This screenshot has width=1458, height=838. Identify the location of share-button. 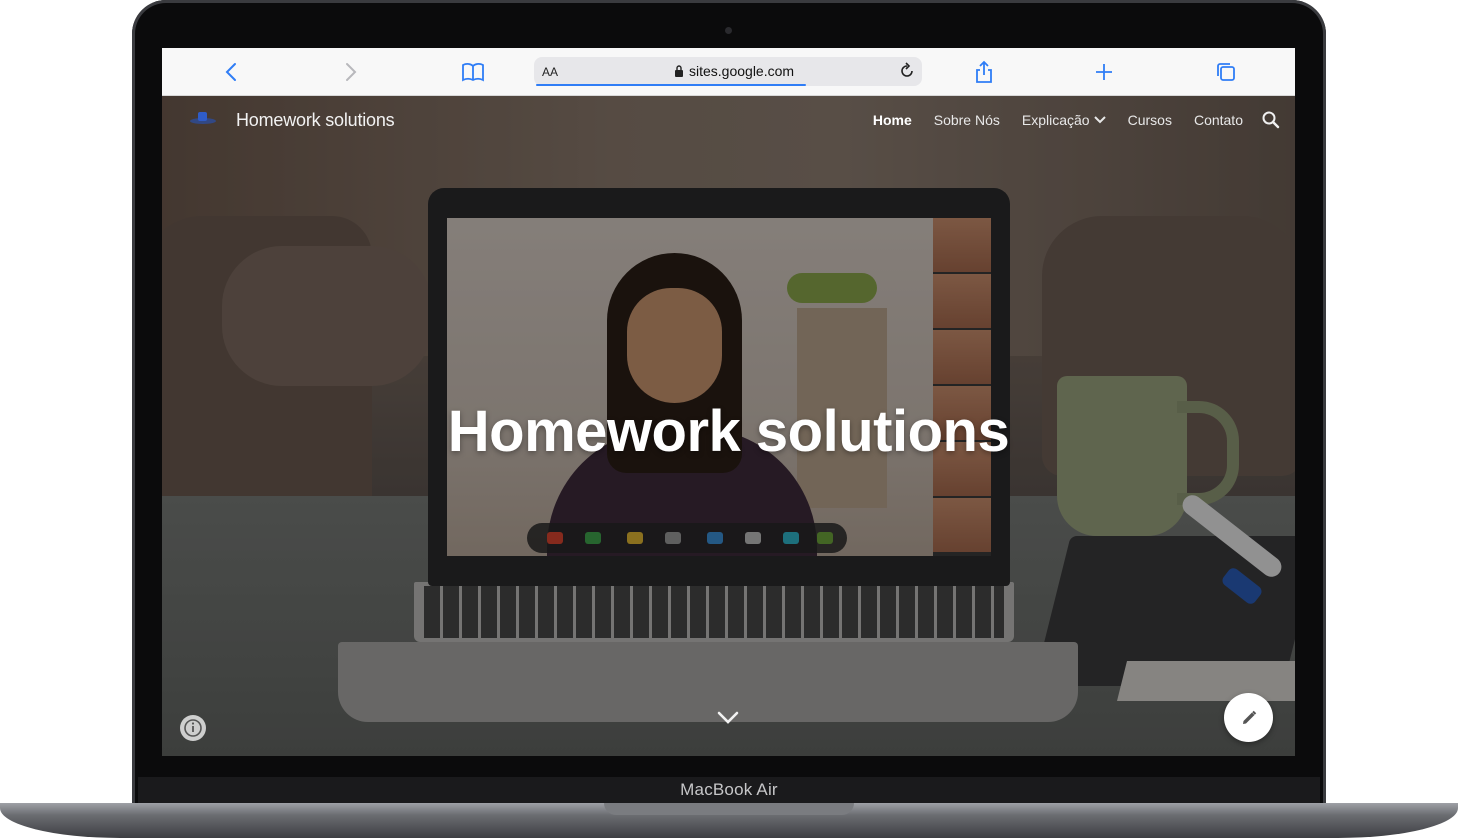
(984, 72).